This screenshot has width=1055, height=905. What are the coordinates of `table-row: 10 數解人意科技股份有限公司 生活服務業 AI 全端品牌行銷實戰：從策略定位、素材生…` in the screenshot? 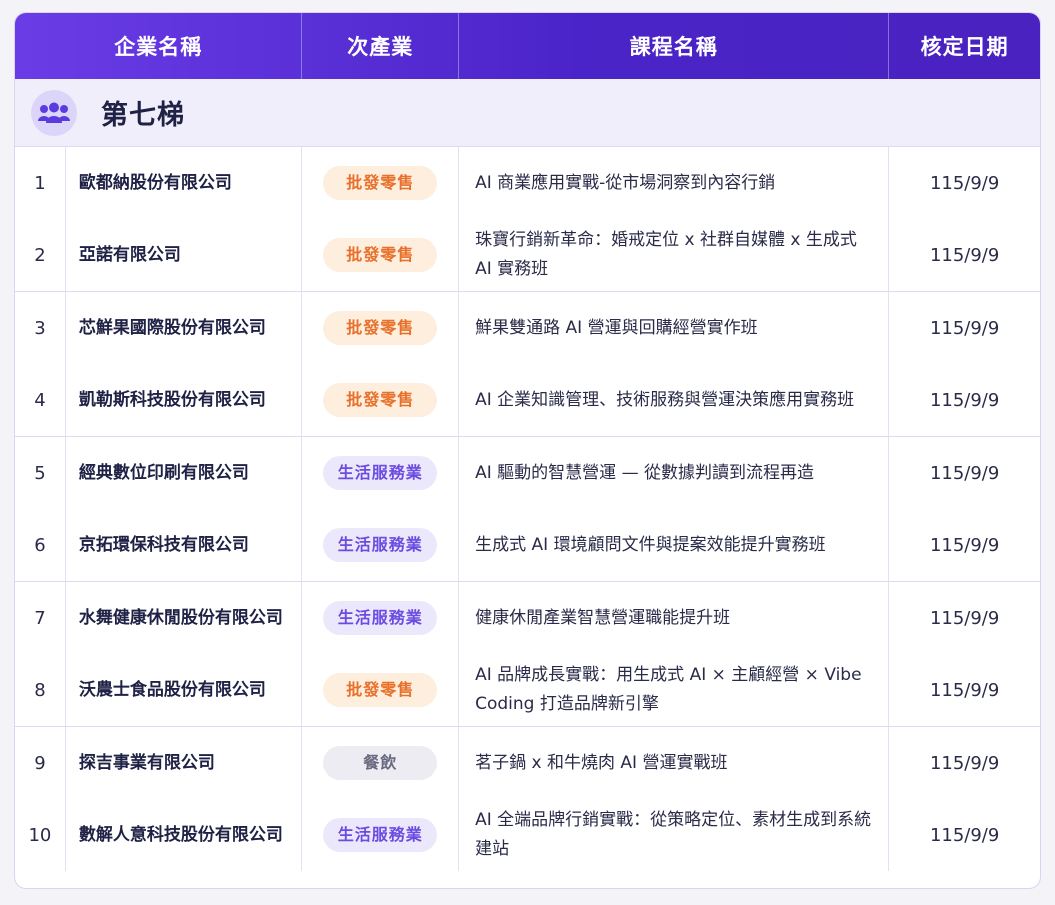 It's located at (527, 835).